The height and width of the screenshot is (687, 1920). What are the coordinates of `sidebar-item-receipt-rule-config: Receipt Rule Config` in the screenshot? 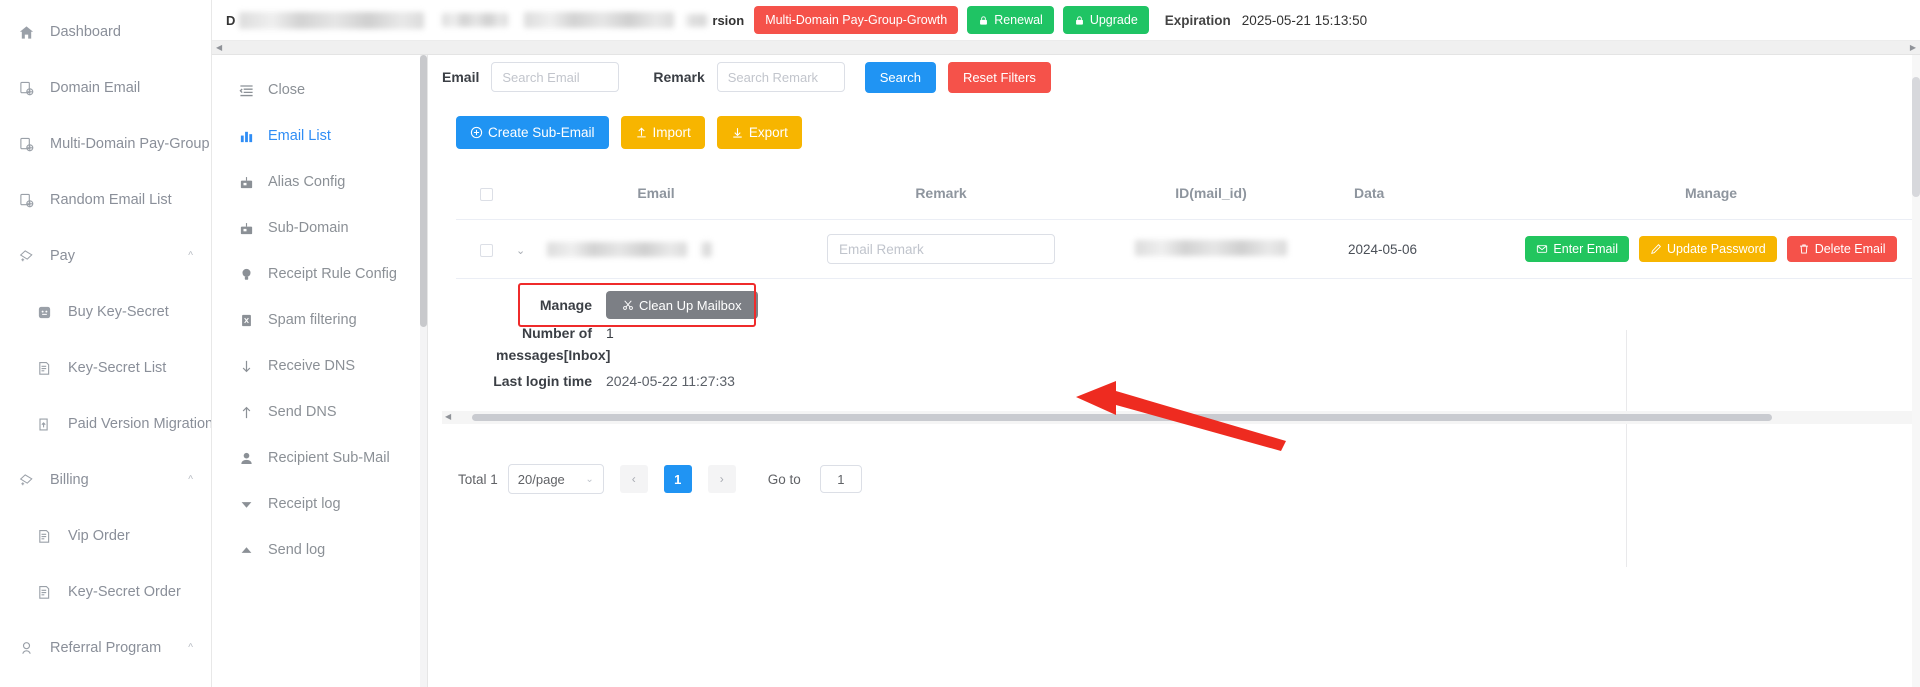 It's located at (319, 274).